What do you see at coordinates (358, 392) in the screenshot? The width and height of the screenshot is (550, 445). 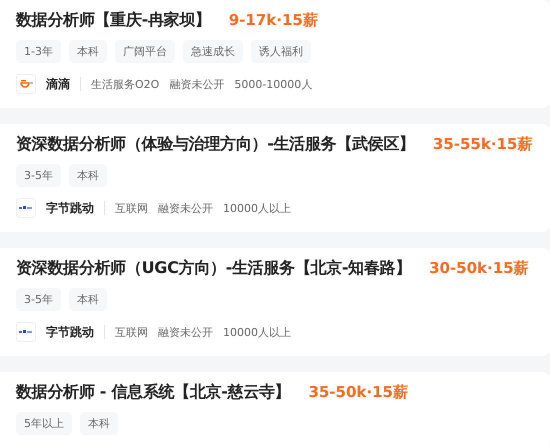 I see `salary: 35-50k·15薪` at bounding box center [358, 392].